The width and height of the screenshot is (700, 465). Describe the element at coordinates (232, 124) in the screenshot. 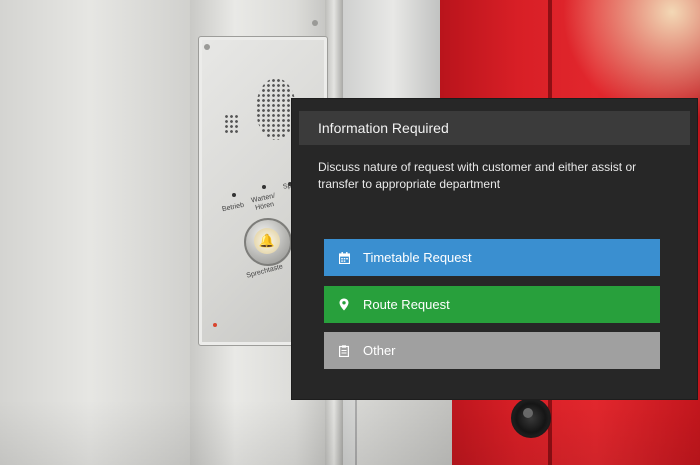

I see `microphone-grill` at that location.